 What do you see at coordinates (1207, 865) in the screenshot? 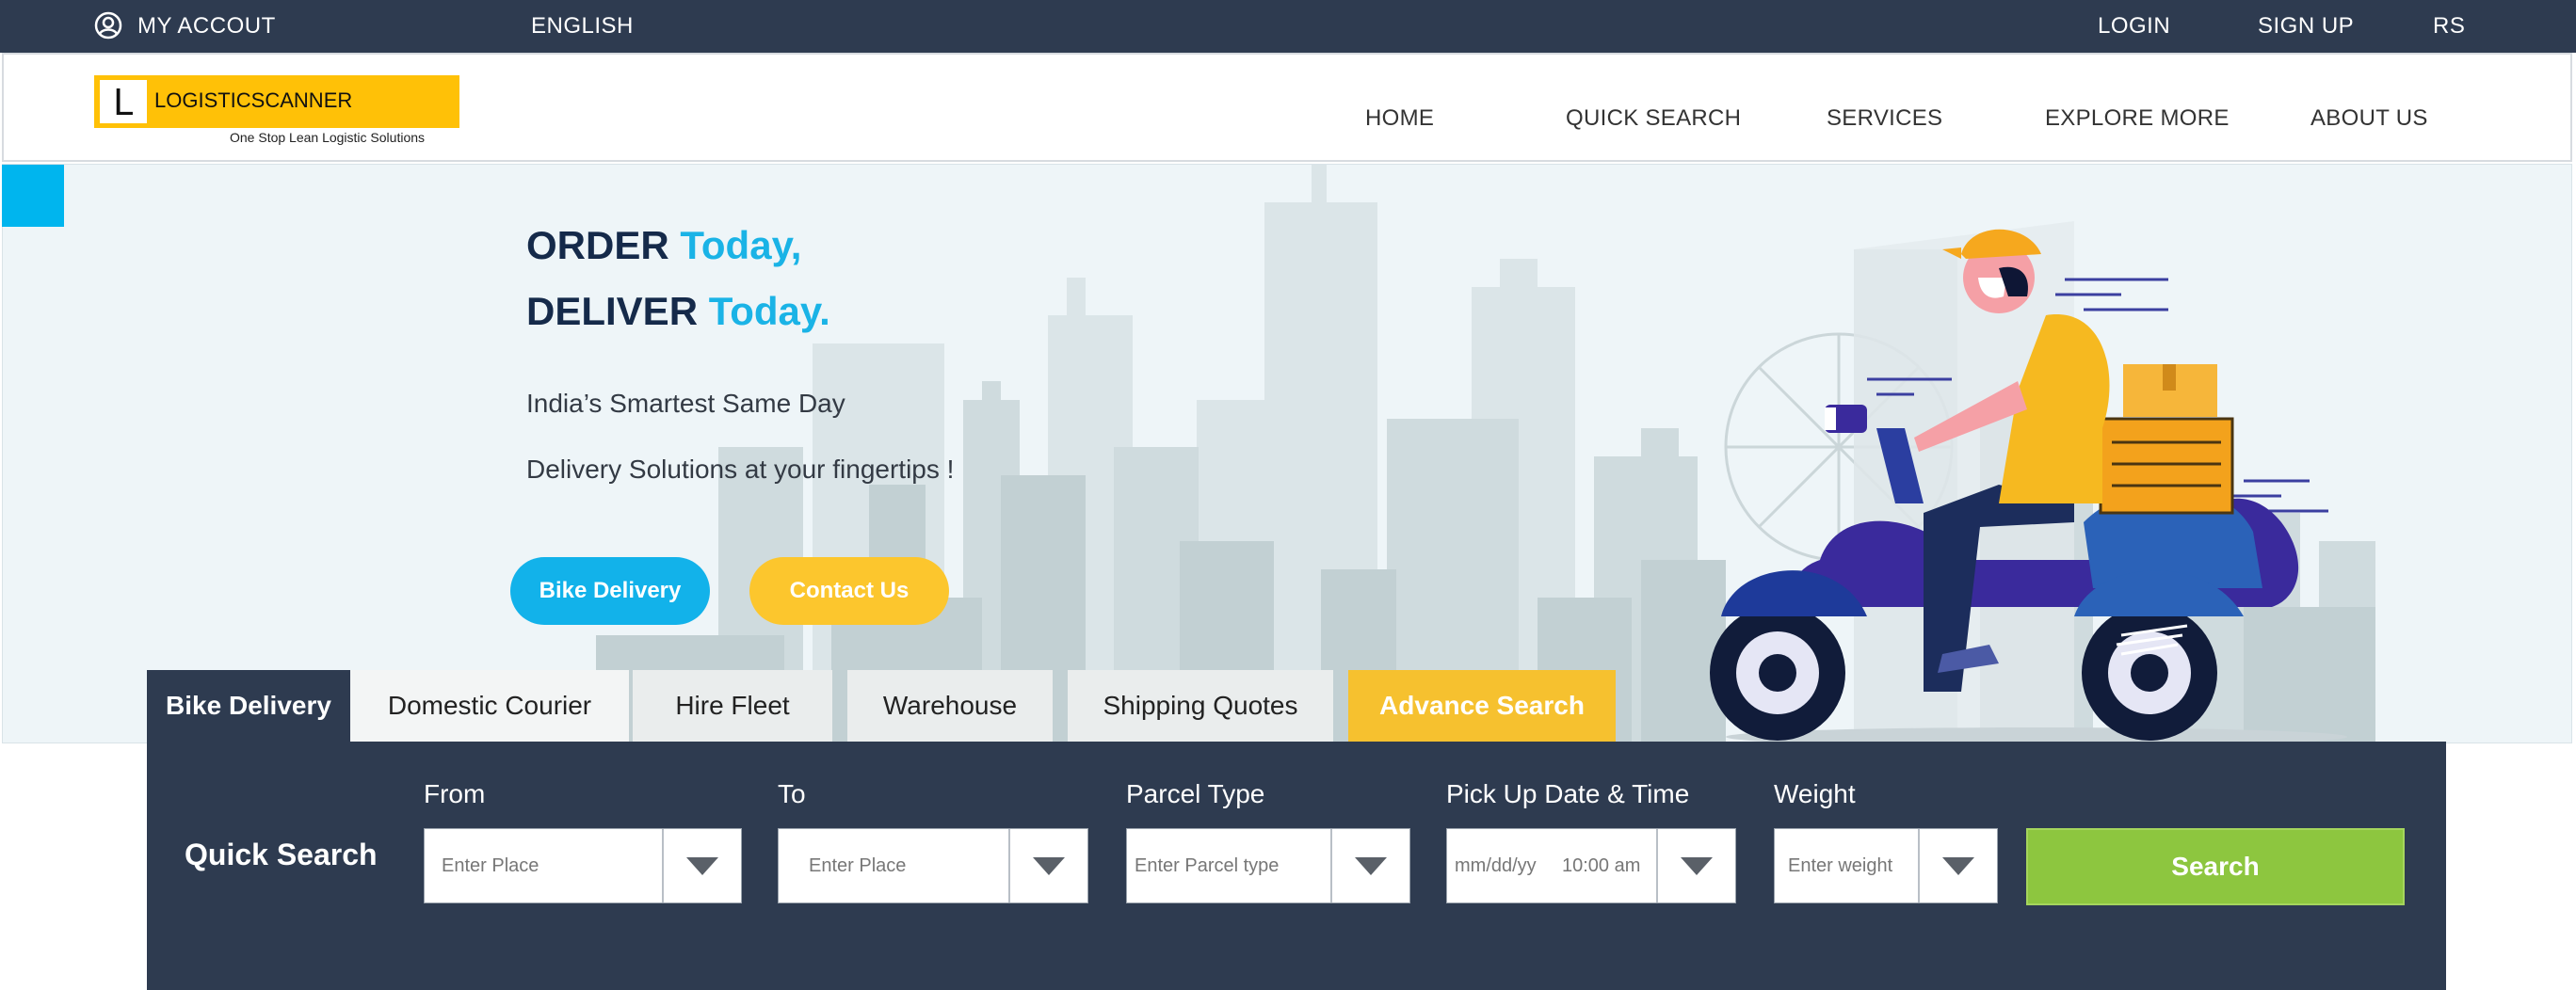
I see `parcel-type-placeholder: Enter Parcel type` at bounding box center [1207, 865].